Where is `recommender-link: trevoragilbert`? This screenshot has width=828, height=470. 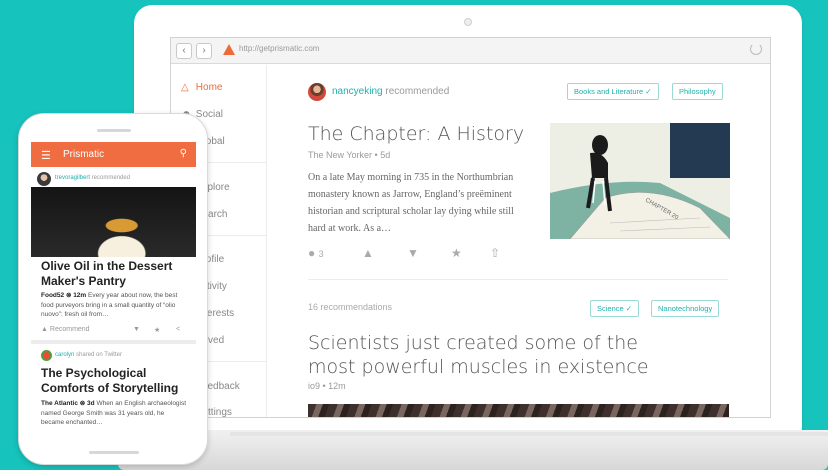
recommender-link: trevoragilbert is located at coordinates (72, 178).